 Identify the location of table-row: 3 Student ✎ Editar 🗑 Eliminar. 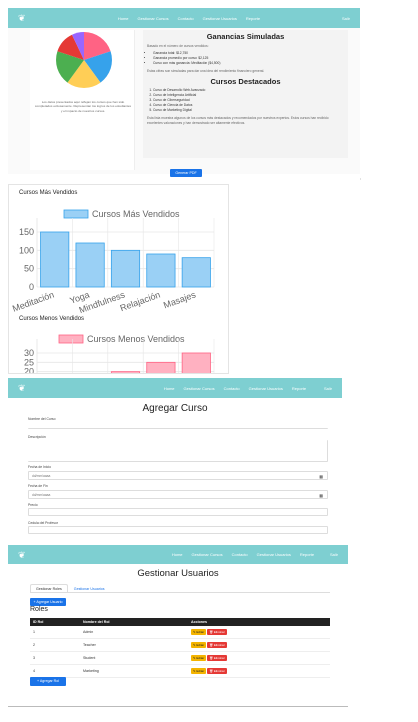
(180, 658).